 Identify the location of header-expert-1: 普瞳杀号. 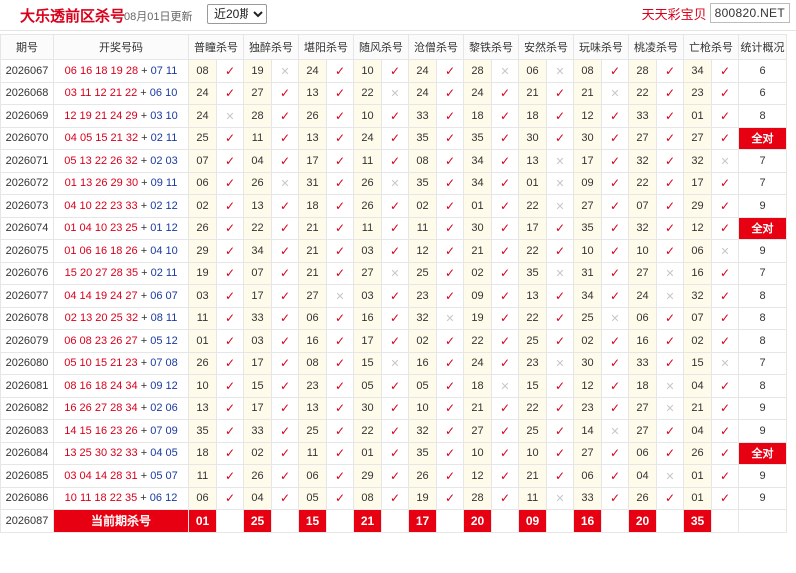
(216, 47).